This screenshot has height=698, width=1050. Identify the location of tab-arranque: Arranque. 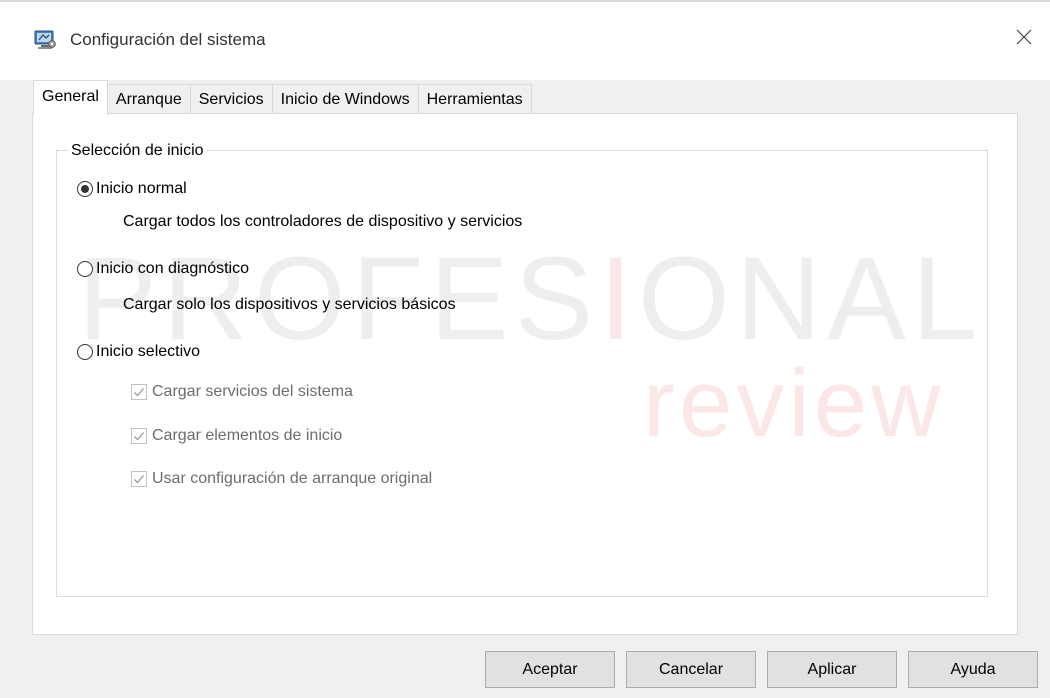
(148, 99).